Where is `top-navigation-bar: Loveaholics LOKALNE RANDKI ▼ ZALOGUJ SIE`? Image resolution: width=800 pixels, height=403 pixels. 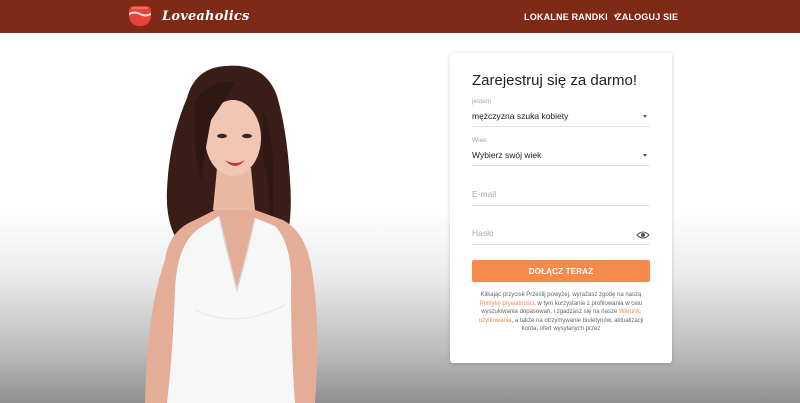 top-navigation-bar: Loveaholics LOKALNE RANDKI ▼ ZALOGUJ SIE is located at coordinates (400, 16).